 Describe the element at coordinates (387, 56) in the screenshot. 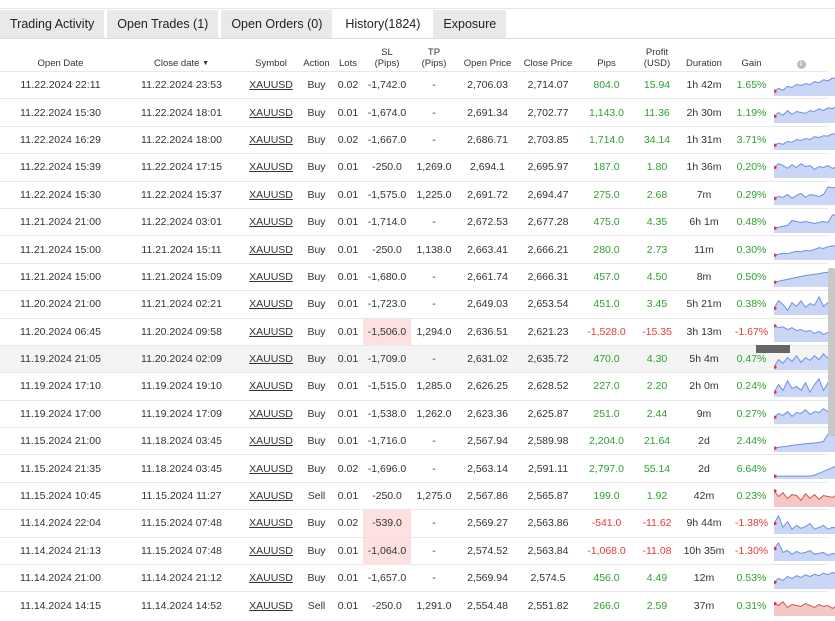

I see `header-sl: SL (Pips)` at that location.